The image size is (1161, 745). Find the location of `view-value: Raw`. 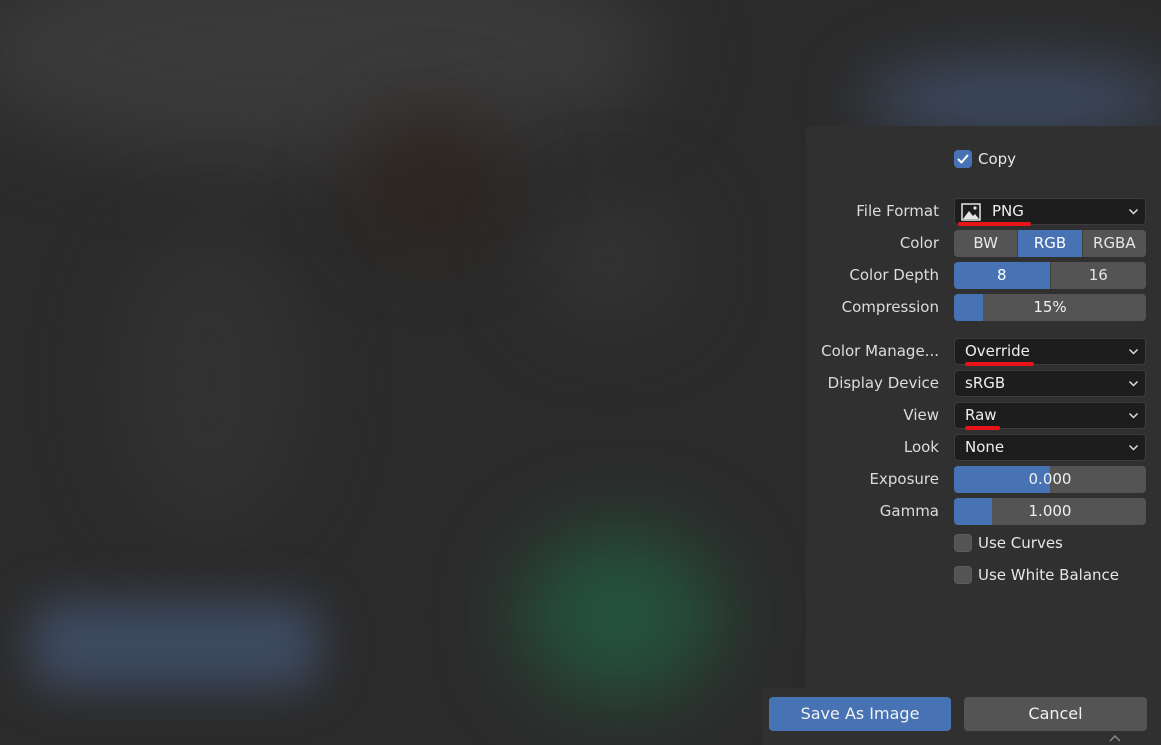

view-value: Raw is located at coordinates (981, 415).